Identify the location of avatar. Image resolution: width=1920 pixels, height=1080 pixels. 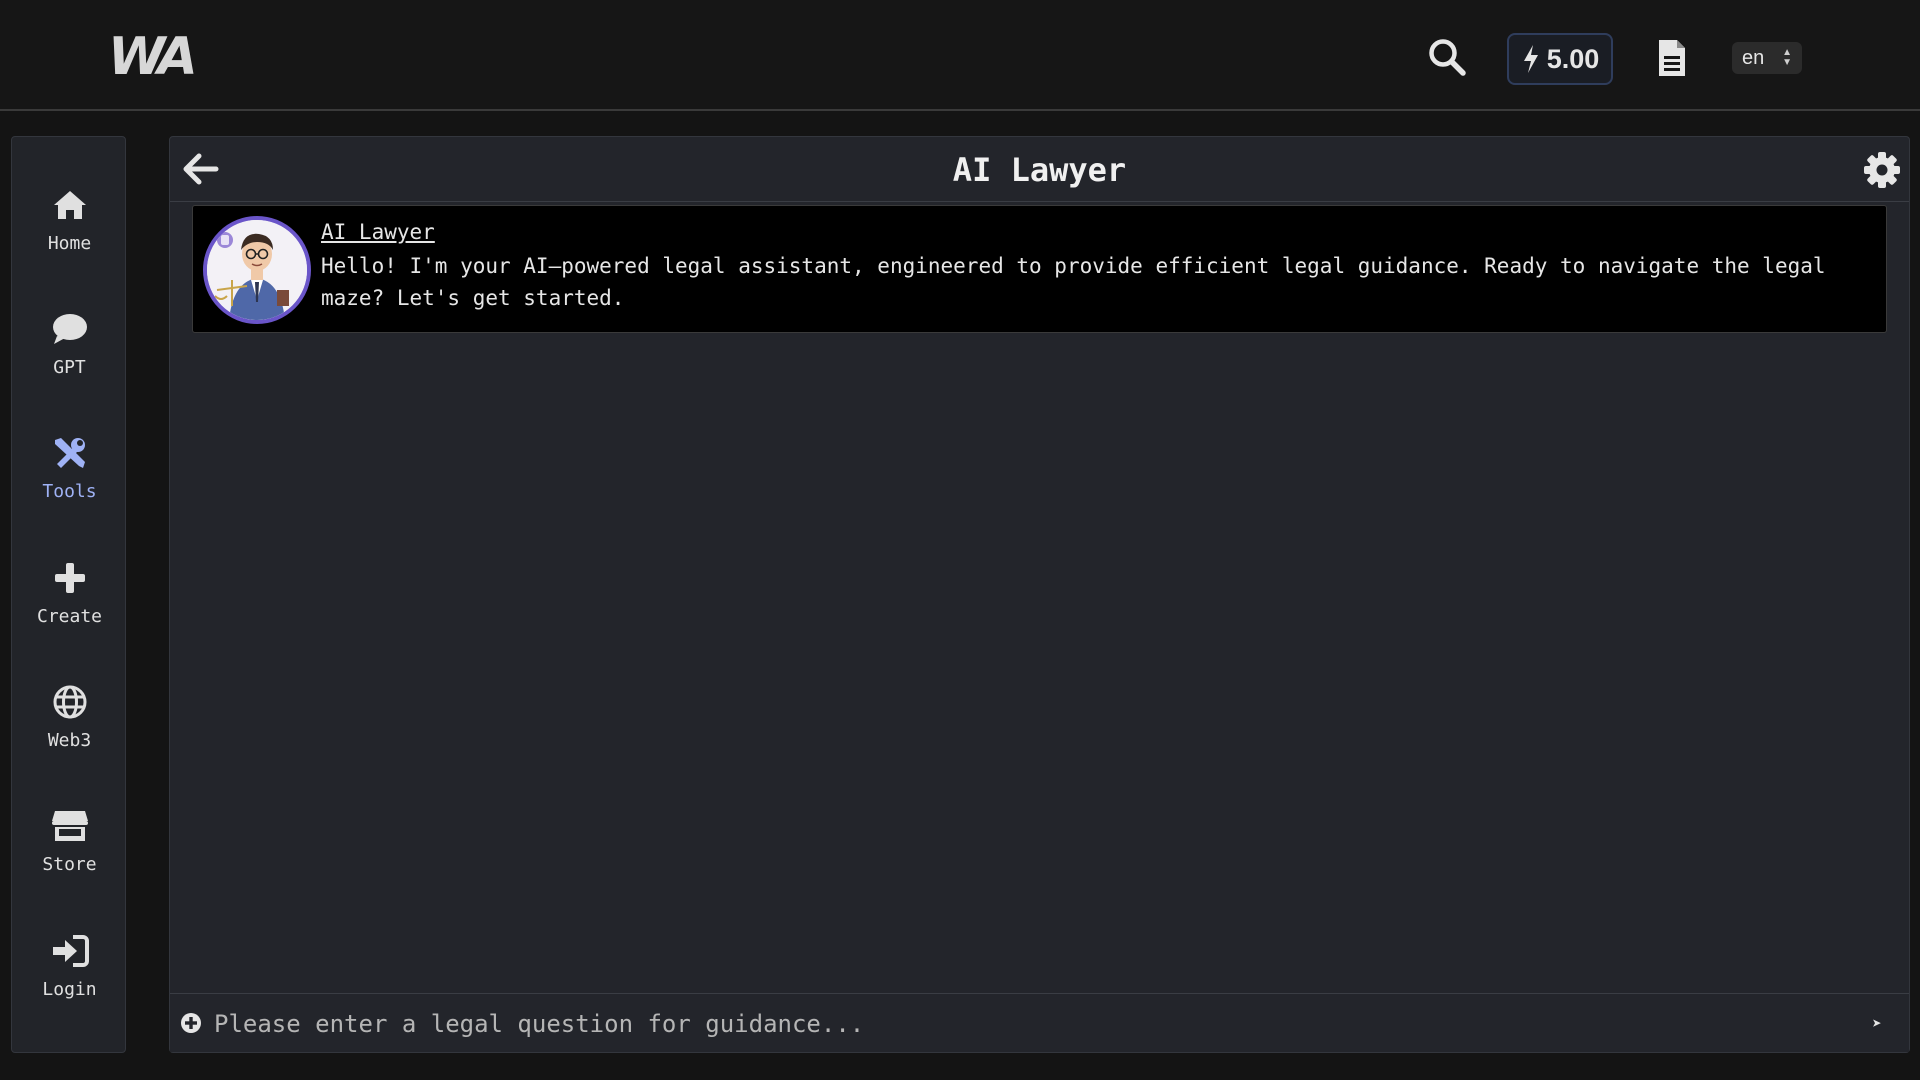
(257, 270).